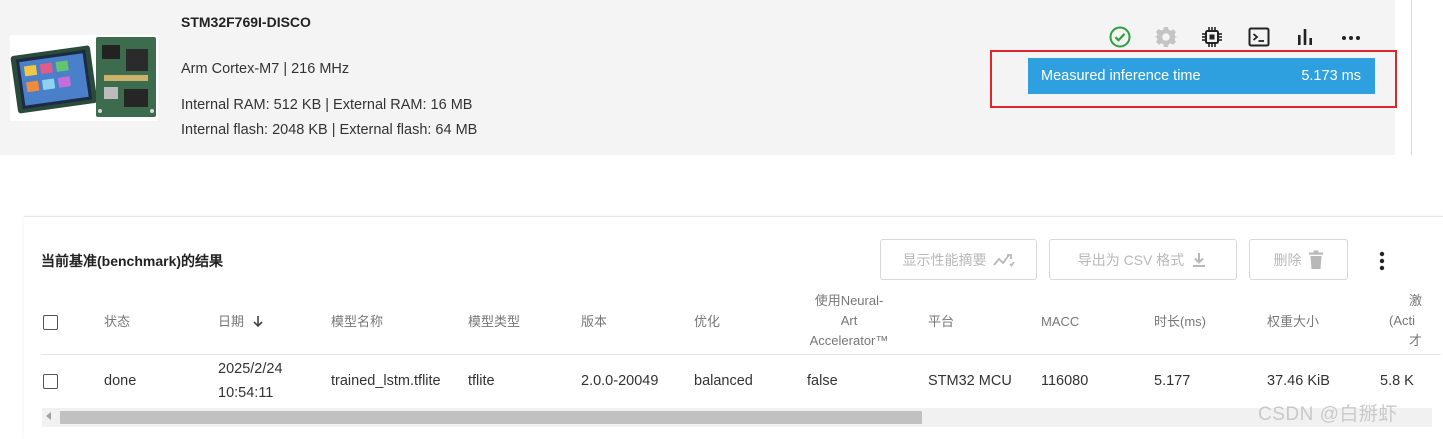  What do you see at coordinates (258, 322) in the screenshot?
I see `sort-down-icon` at bounding box center [258, 322].